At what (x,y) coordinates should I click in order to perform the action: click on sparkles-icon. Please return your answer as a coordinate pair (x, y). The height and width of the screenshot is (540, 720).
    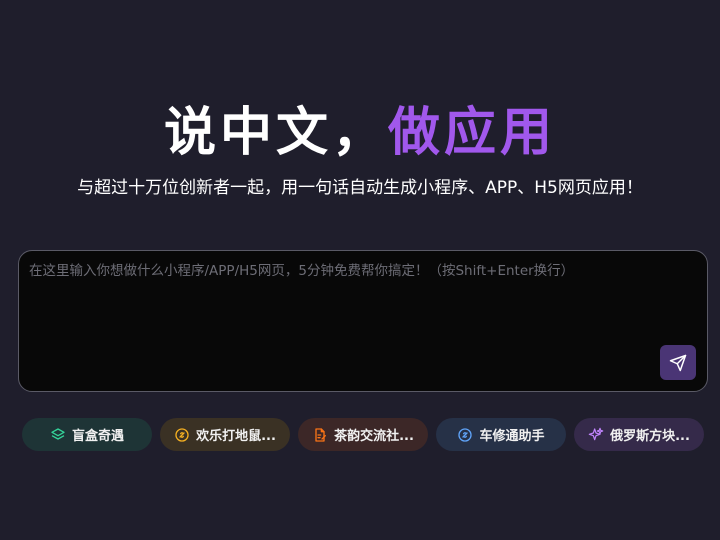
    Looking at the image, I should click on (596, 433).